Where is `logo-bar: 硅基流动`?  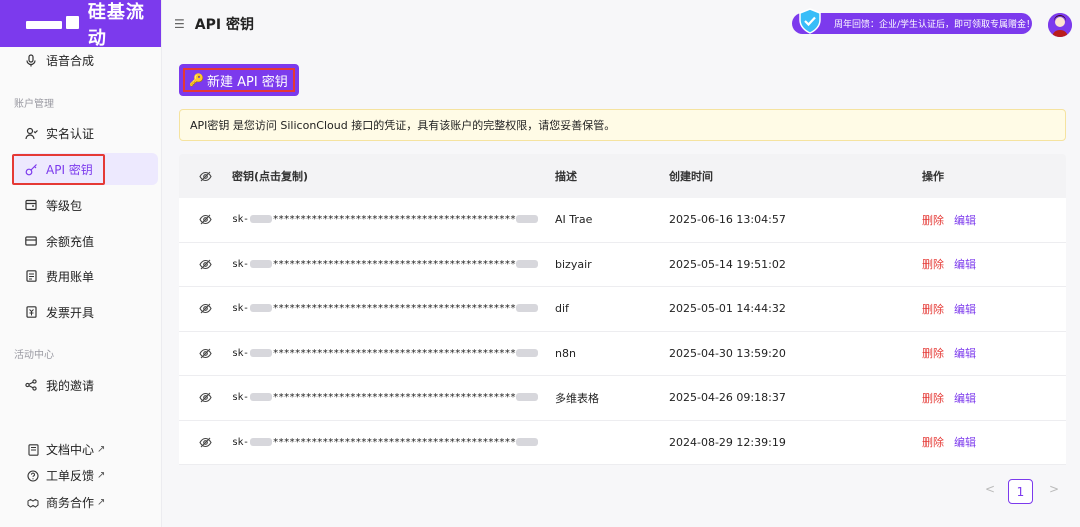
logo-bar: 硅基流动 is located at coordinates (80, 24).